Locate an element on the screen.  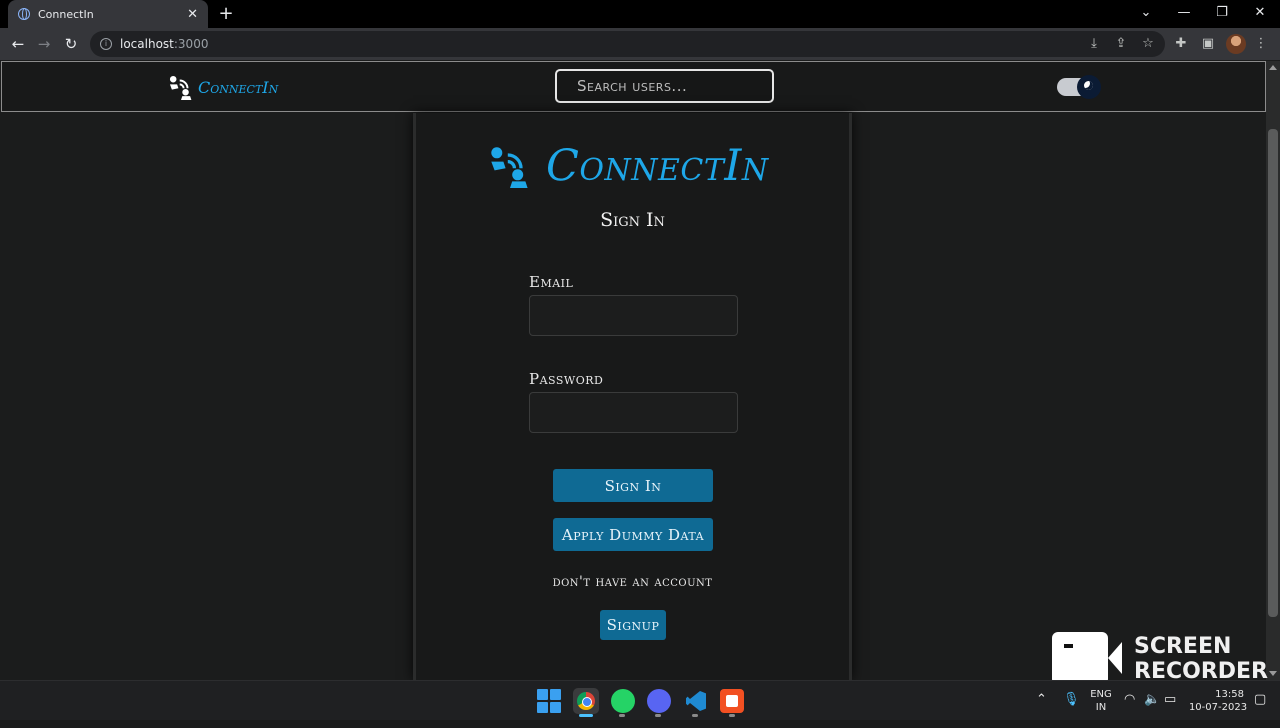
language-region: IN is located at coordinates (1101, 707).